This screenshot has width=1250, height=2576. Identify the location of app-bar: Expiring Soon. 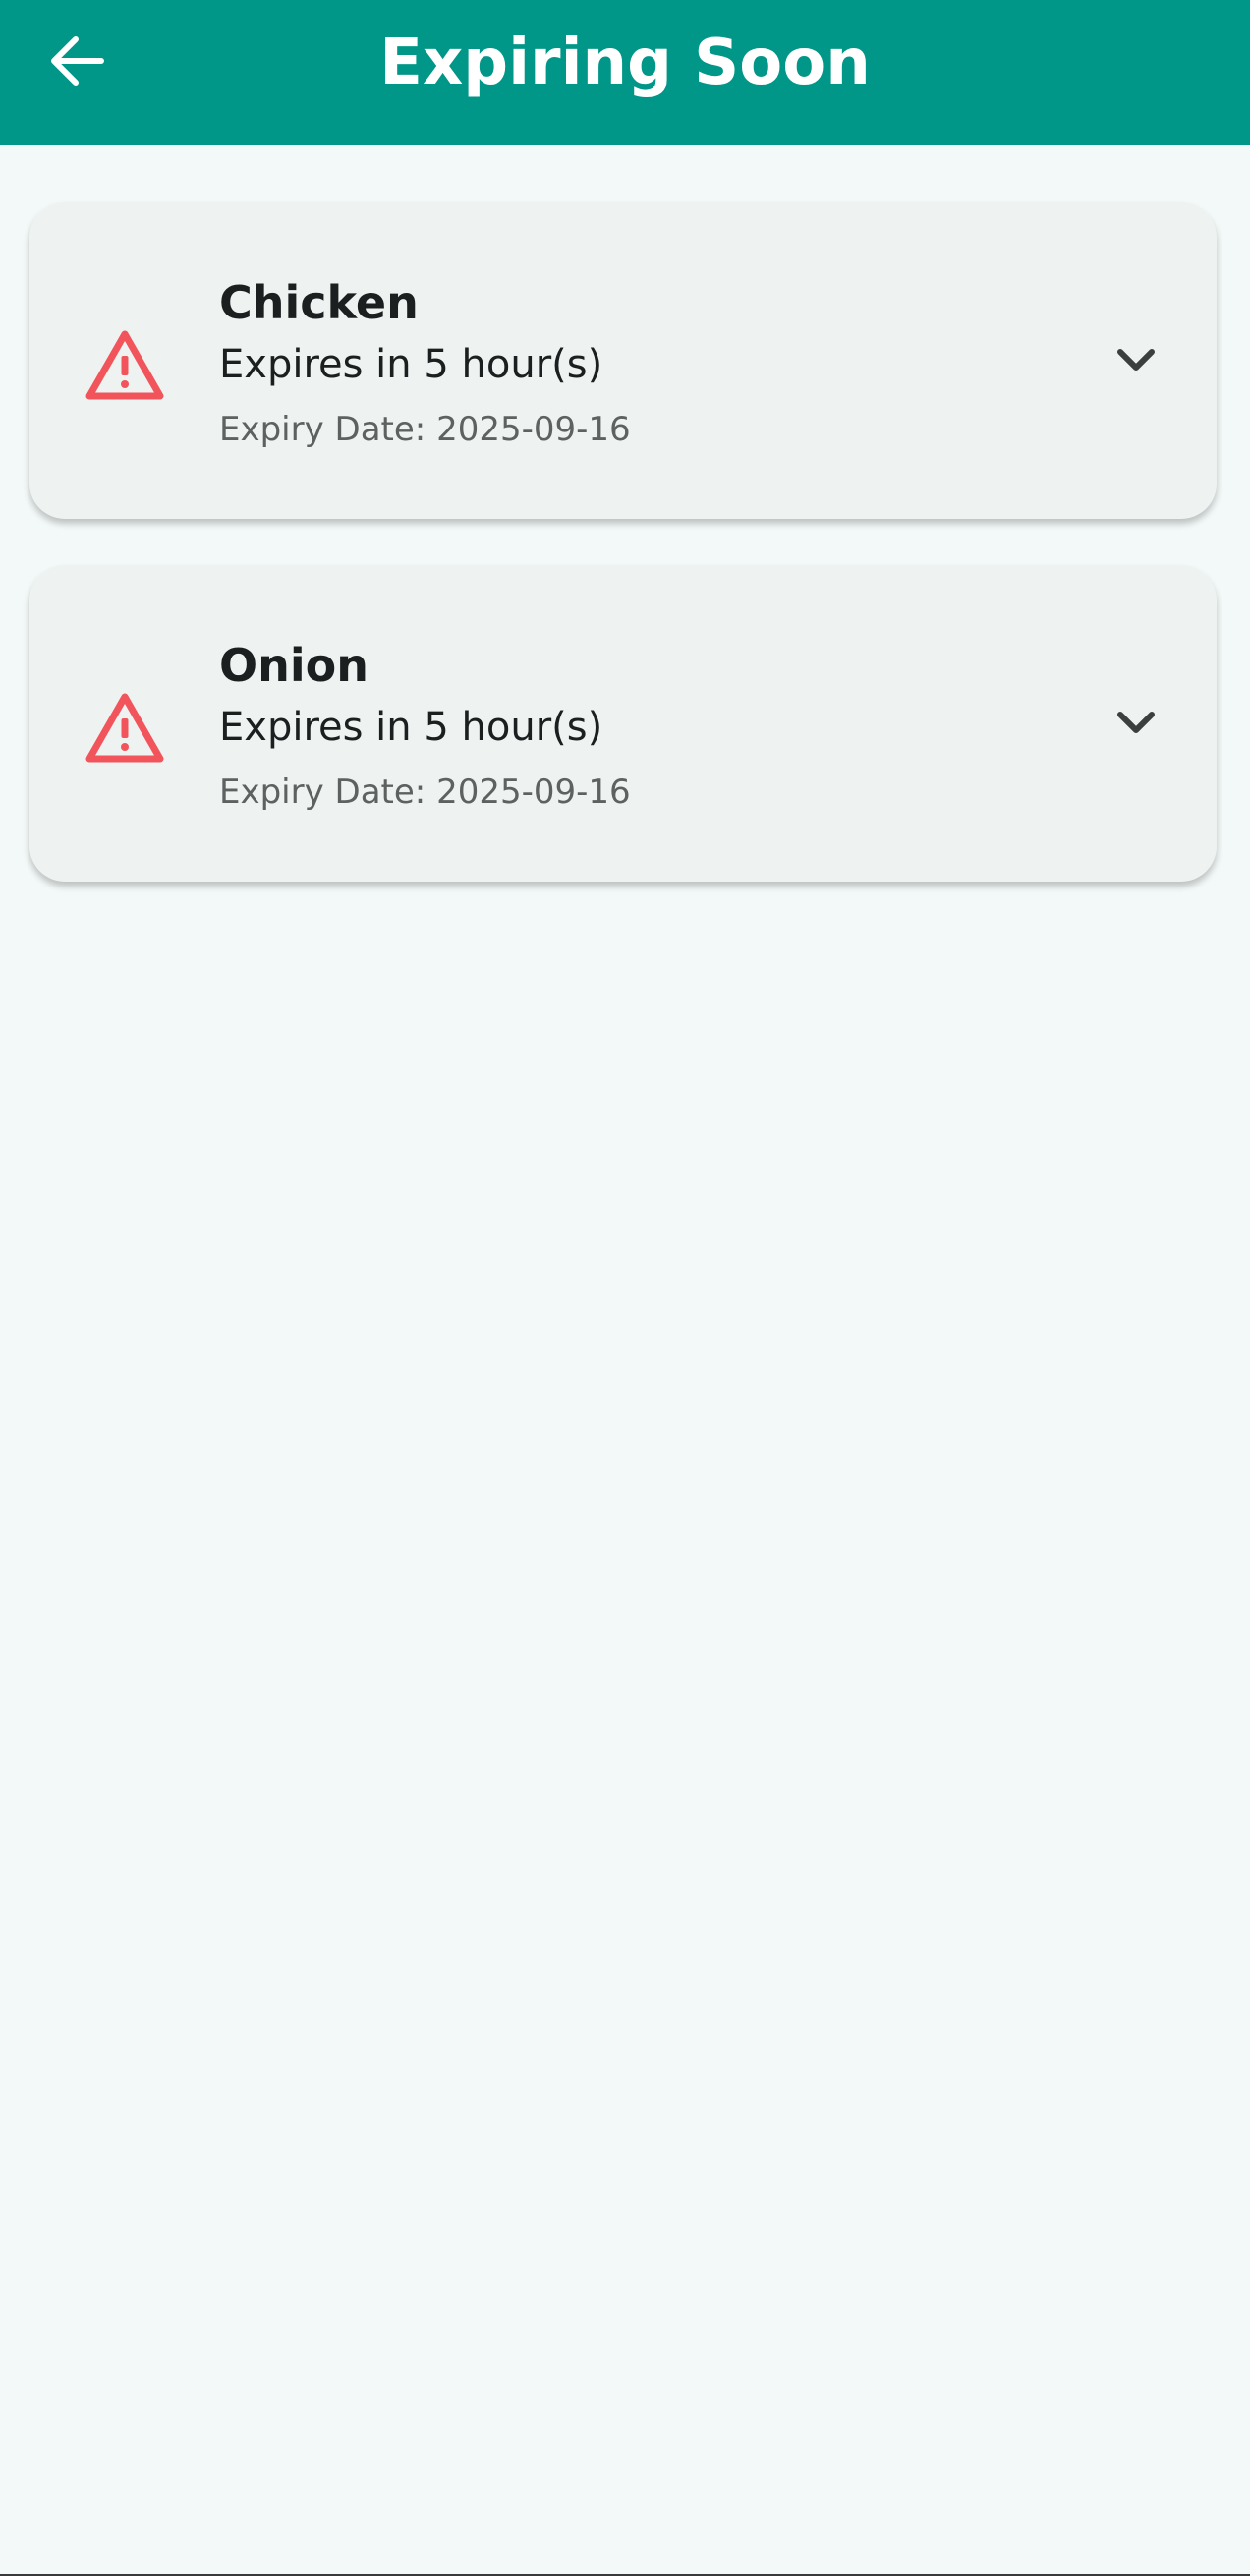
(625, 72).